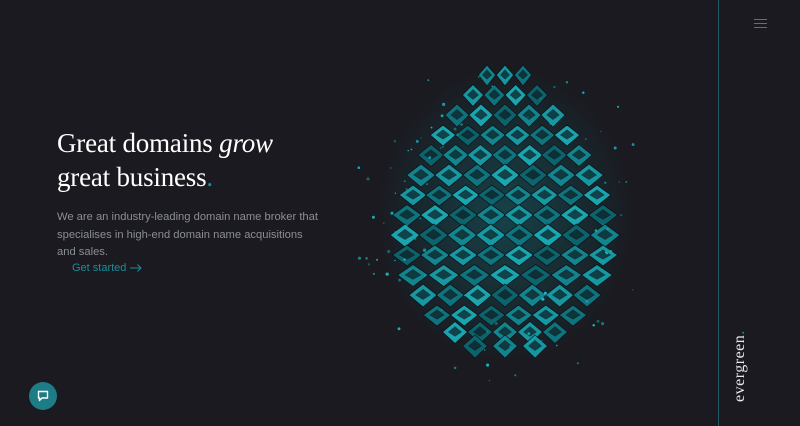 This screenshot has width=800, height=426. I want to click on right-rail: evergreen., so click(759, 213).